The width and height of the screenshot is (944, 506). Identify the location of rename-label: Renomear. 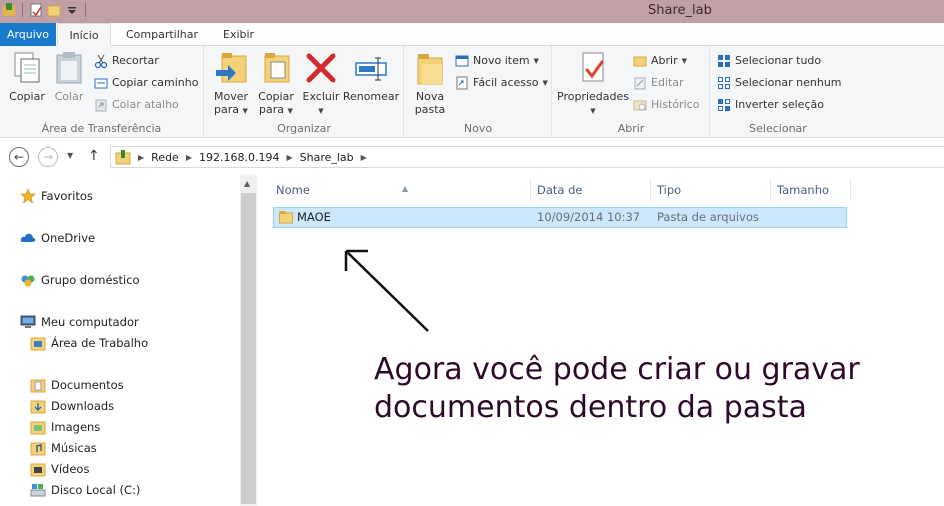
(371, 96).